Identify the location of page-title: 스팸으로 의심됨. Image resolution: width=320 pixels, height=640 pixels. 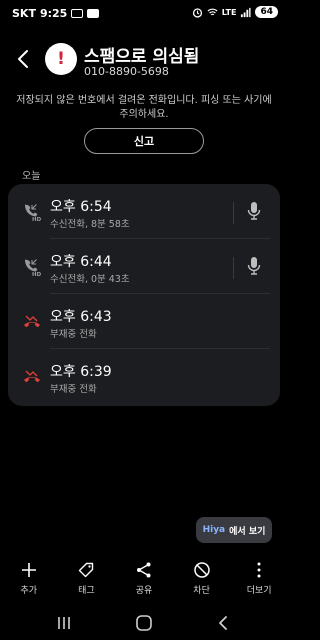
(142, 57).